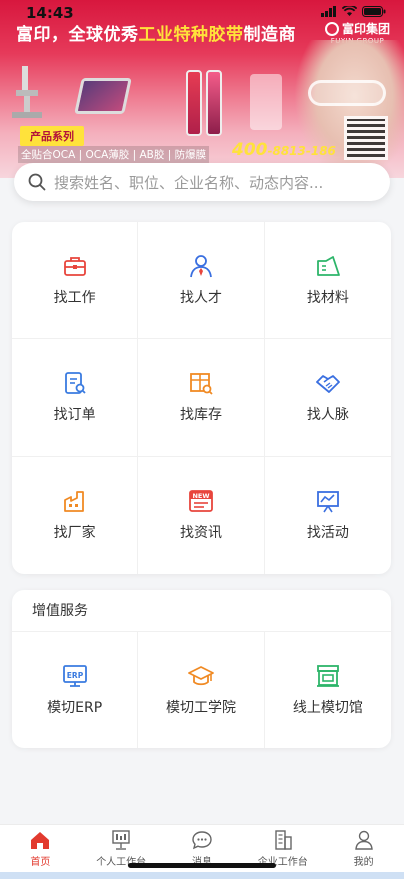 Image resolution: width=404 pixels, height=879 pixels. Describe the element at coordinates (202, 840) in the screenshot. I see `message-icon` at that location.